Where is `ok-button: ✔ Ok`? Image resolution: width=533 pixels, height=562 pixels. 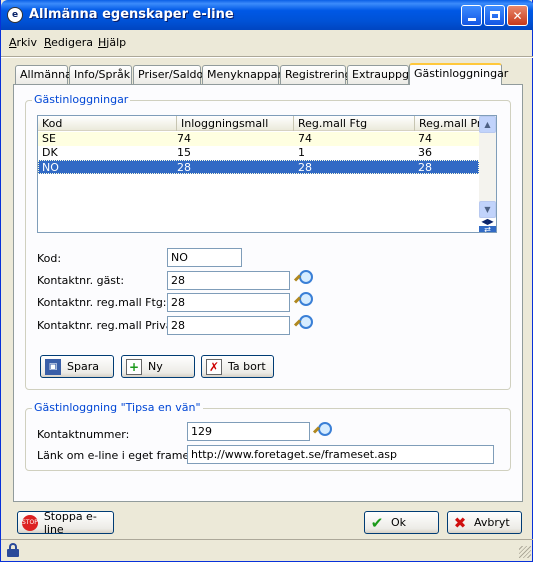
ok-button: ✔ Ok is located at coordinates (401, 522).